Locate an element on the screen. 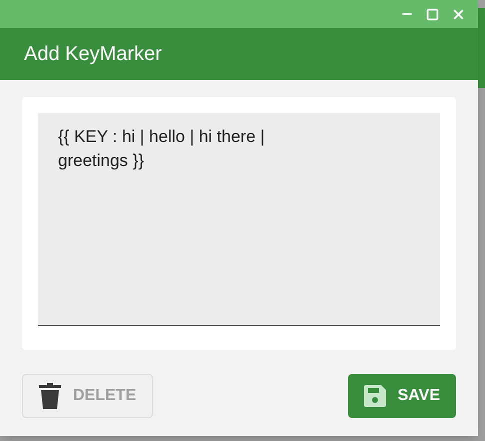 Image resolution: width=485 pixels, height=441 pixels. dialog-title: Add KeyMarker is located at coordinates (93, 54).